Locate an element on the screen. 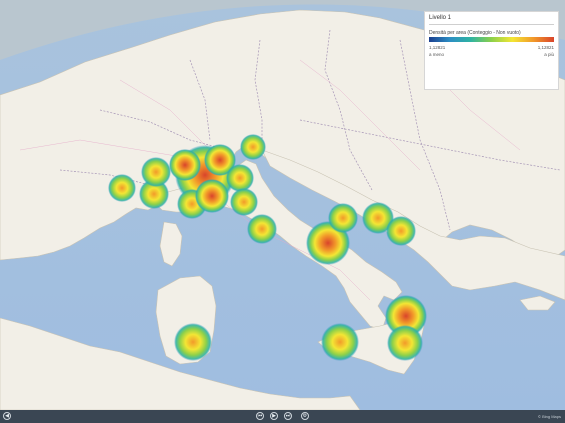 The width and height of the screenshot is (565, 423). heat-spot-veneto-east is located at coordinates (240, 178).